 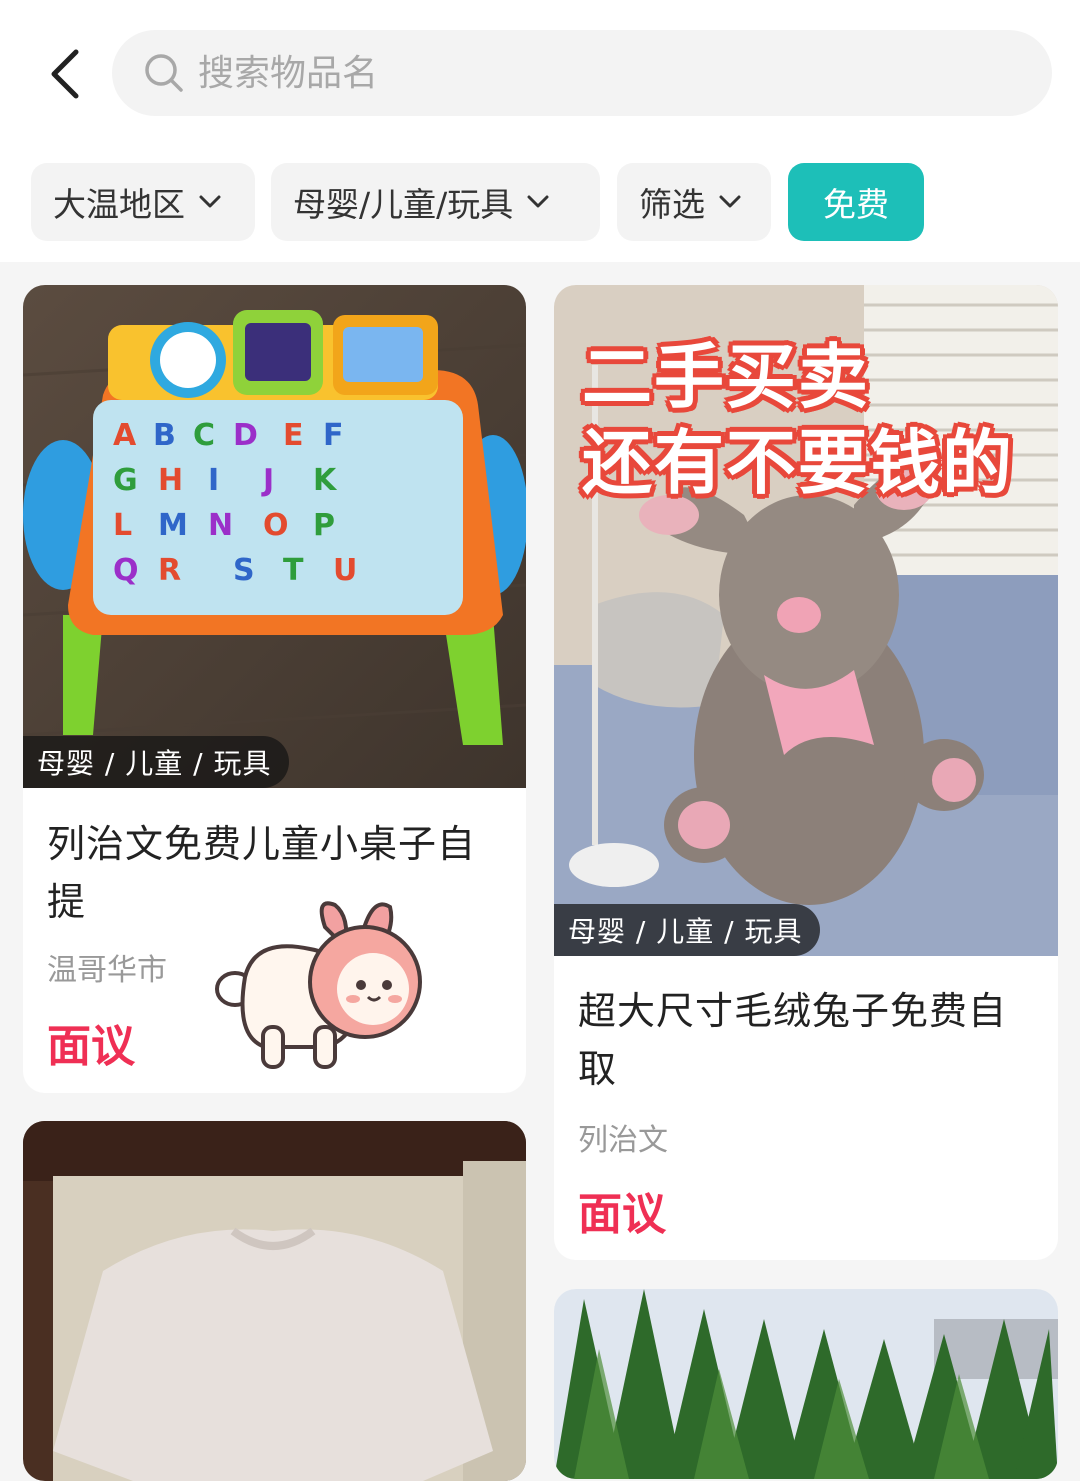 What do you see at coordinates (672, 204) in the screenshot?
I see `more-filter-label: 筛选` at bounding box center [672, 204].